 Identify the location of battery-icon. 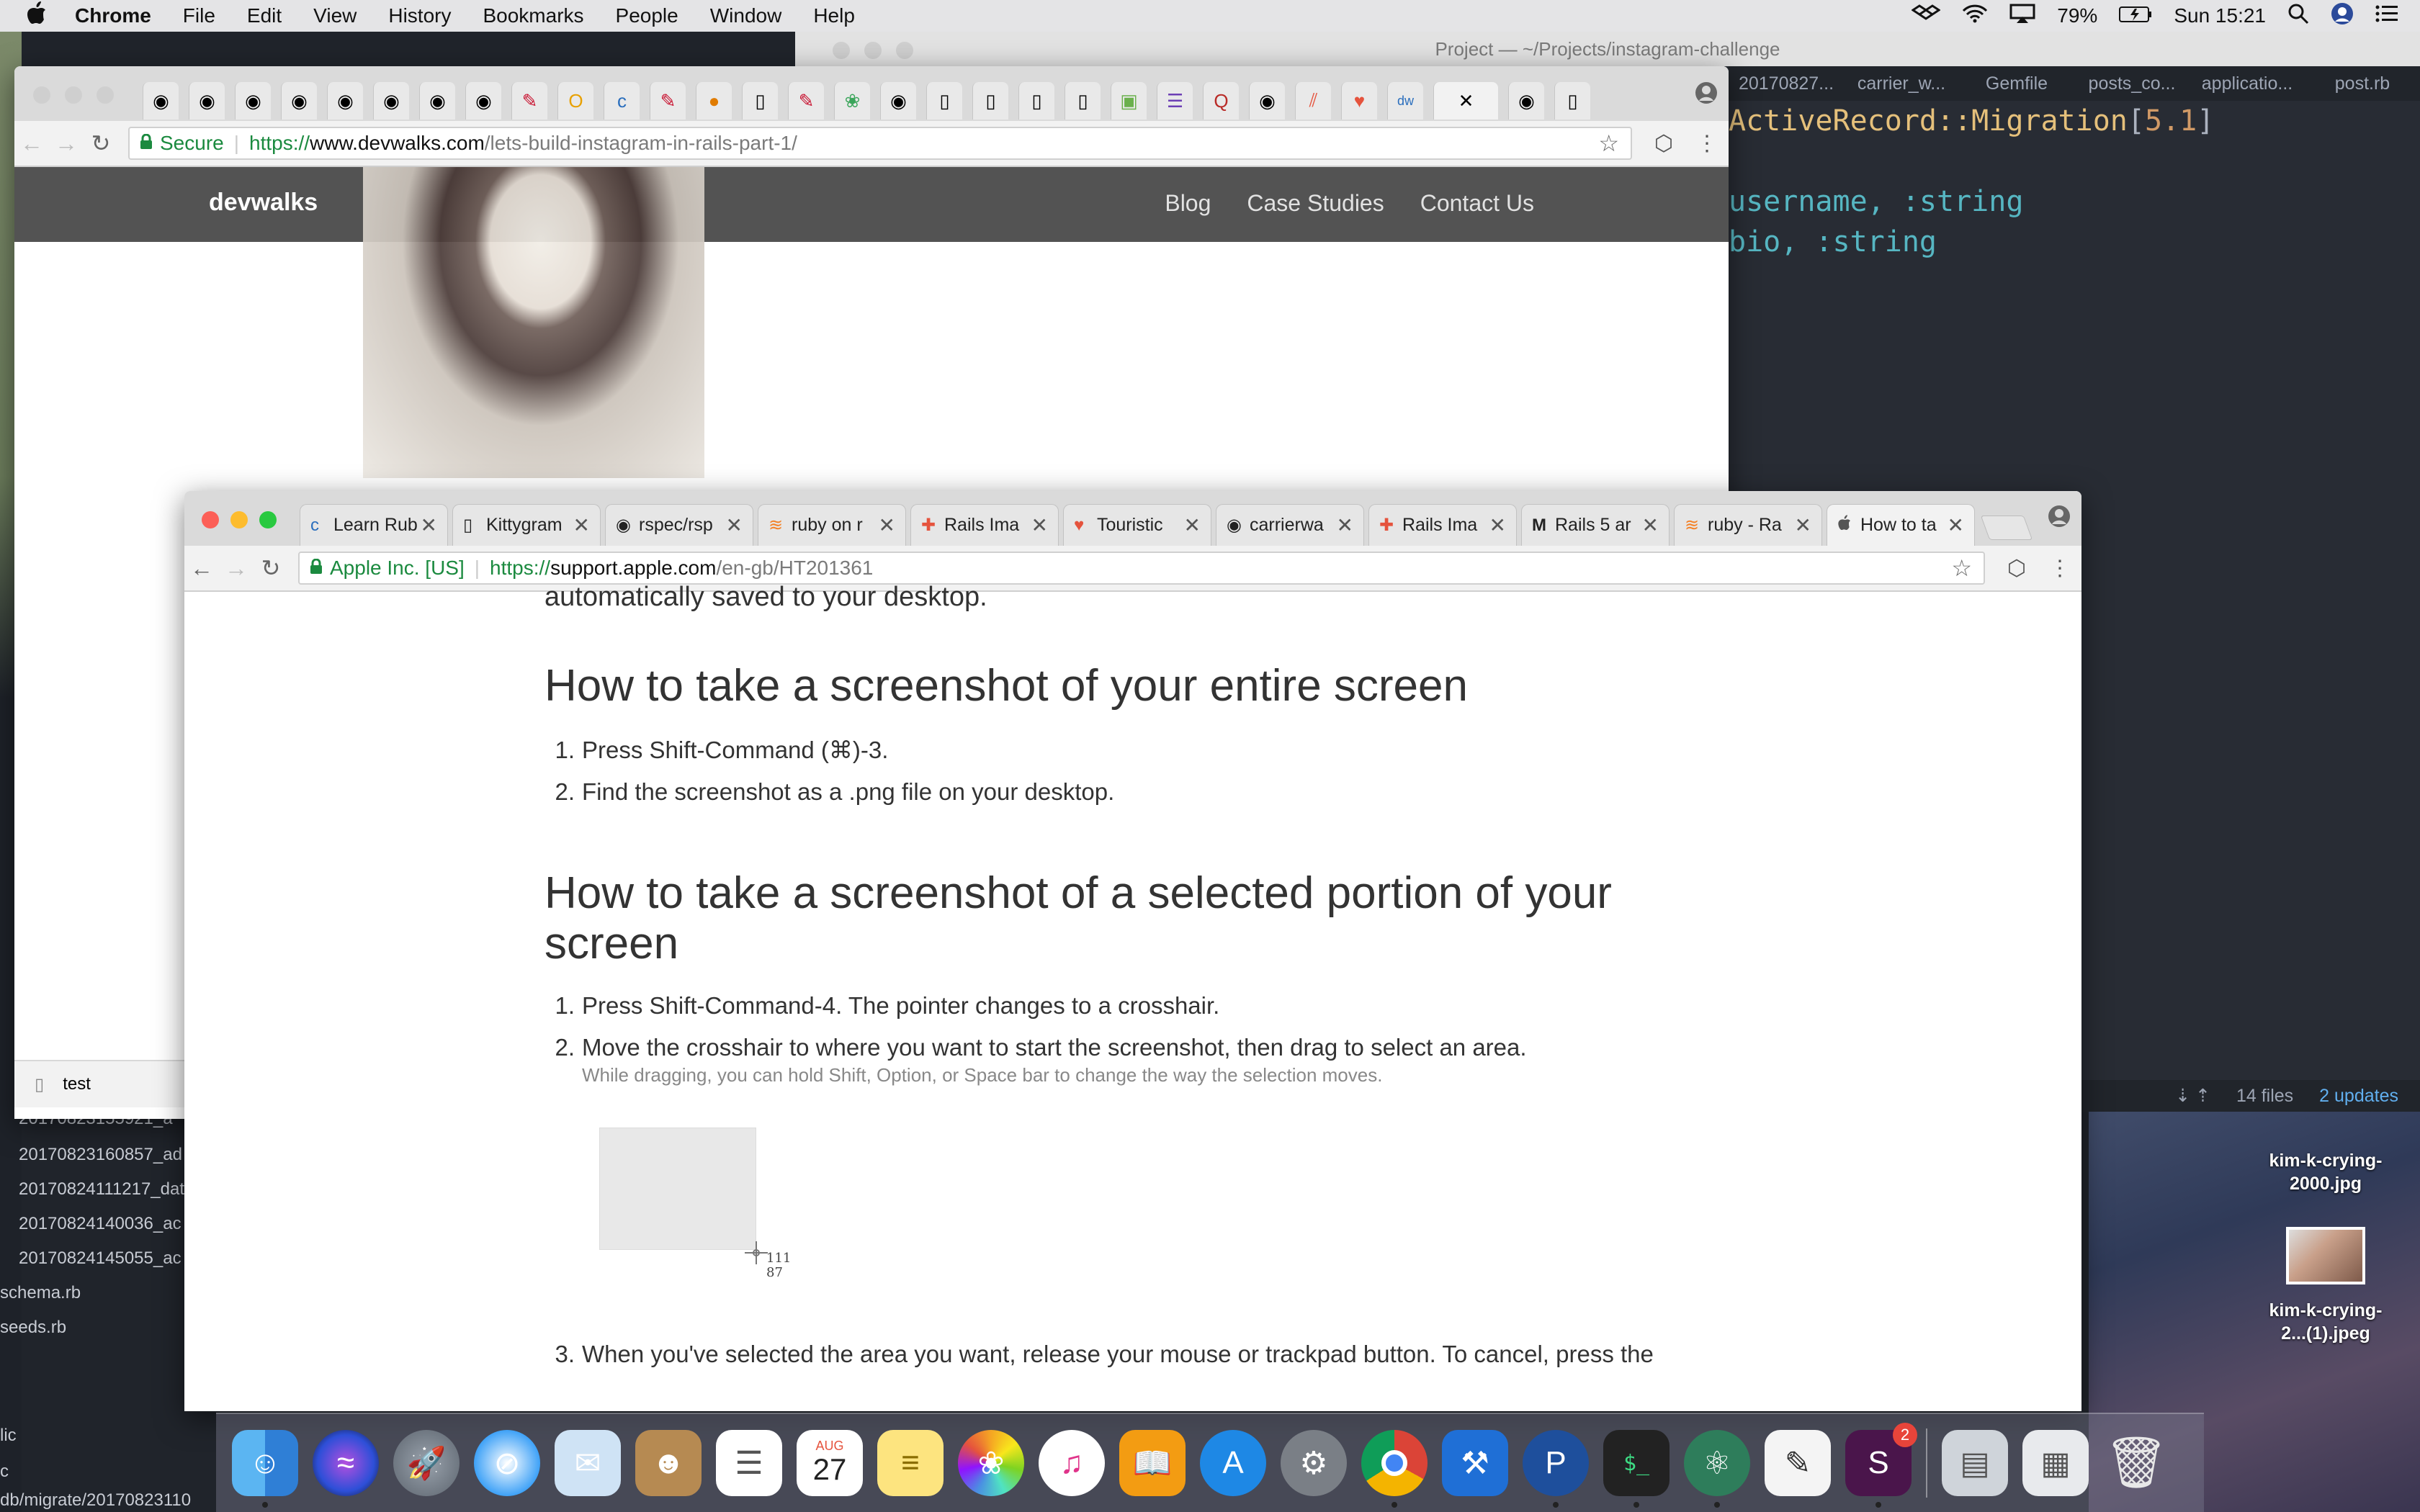
(2135, 15).